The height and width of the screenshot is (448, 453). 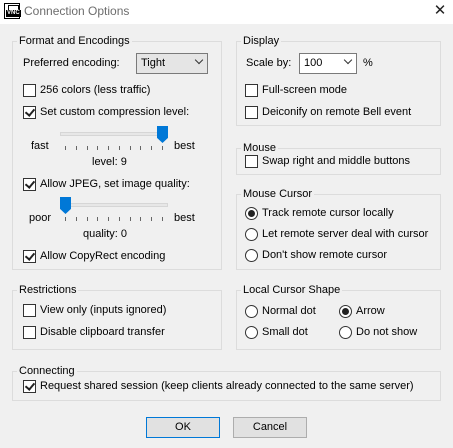 I want to click on do-not-show-label: Do not show, so click(x=387, y=332).